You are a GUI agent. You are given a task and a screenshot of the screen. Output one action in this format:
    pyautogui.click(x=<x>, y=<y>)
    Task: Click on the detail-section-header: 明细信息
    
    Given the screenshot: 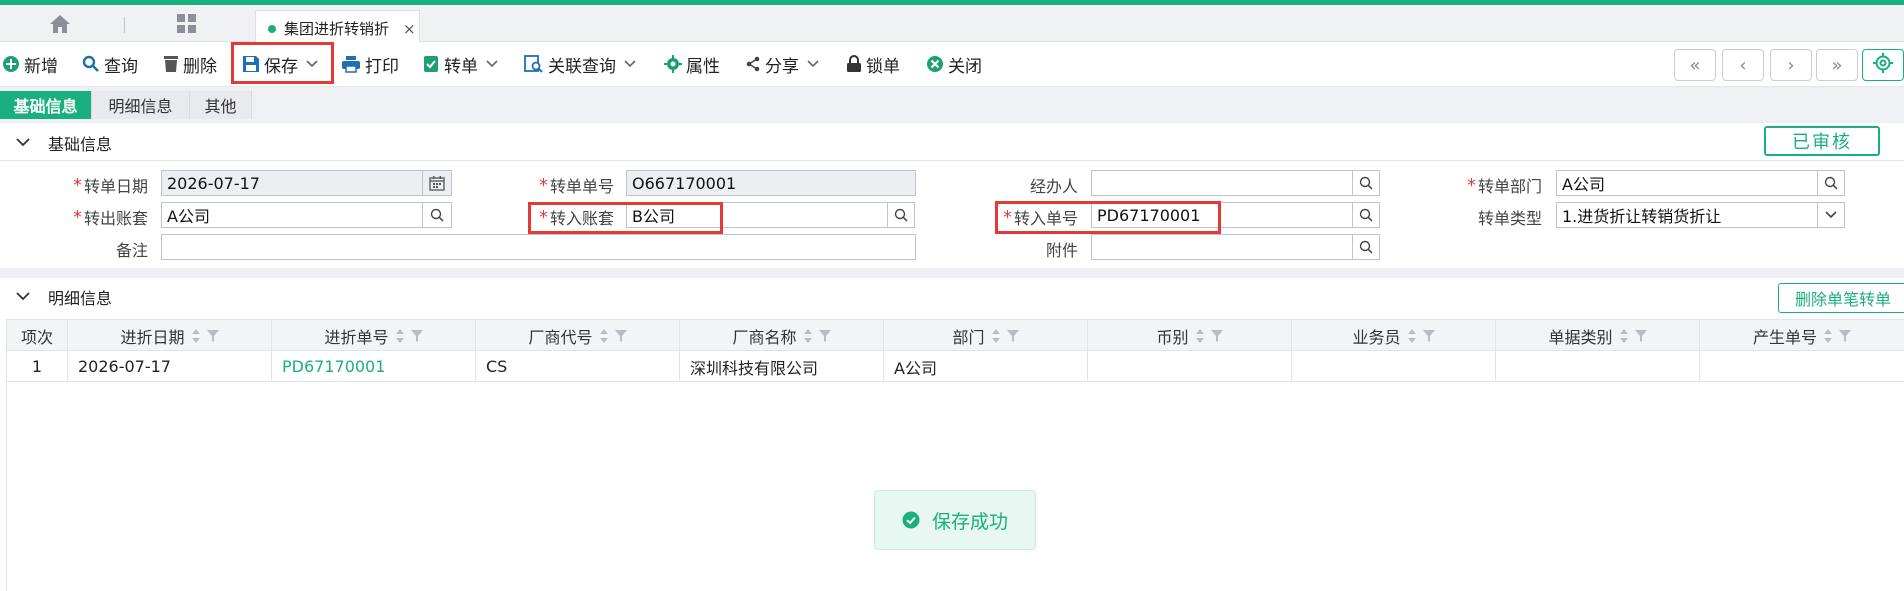 What is the action you would take?
    pyautogui.click(x=952, y=297)
    